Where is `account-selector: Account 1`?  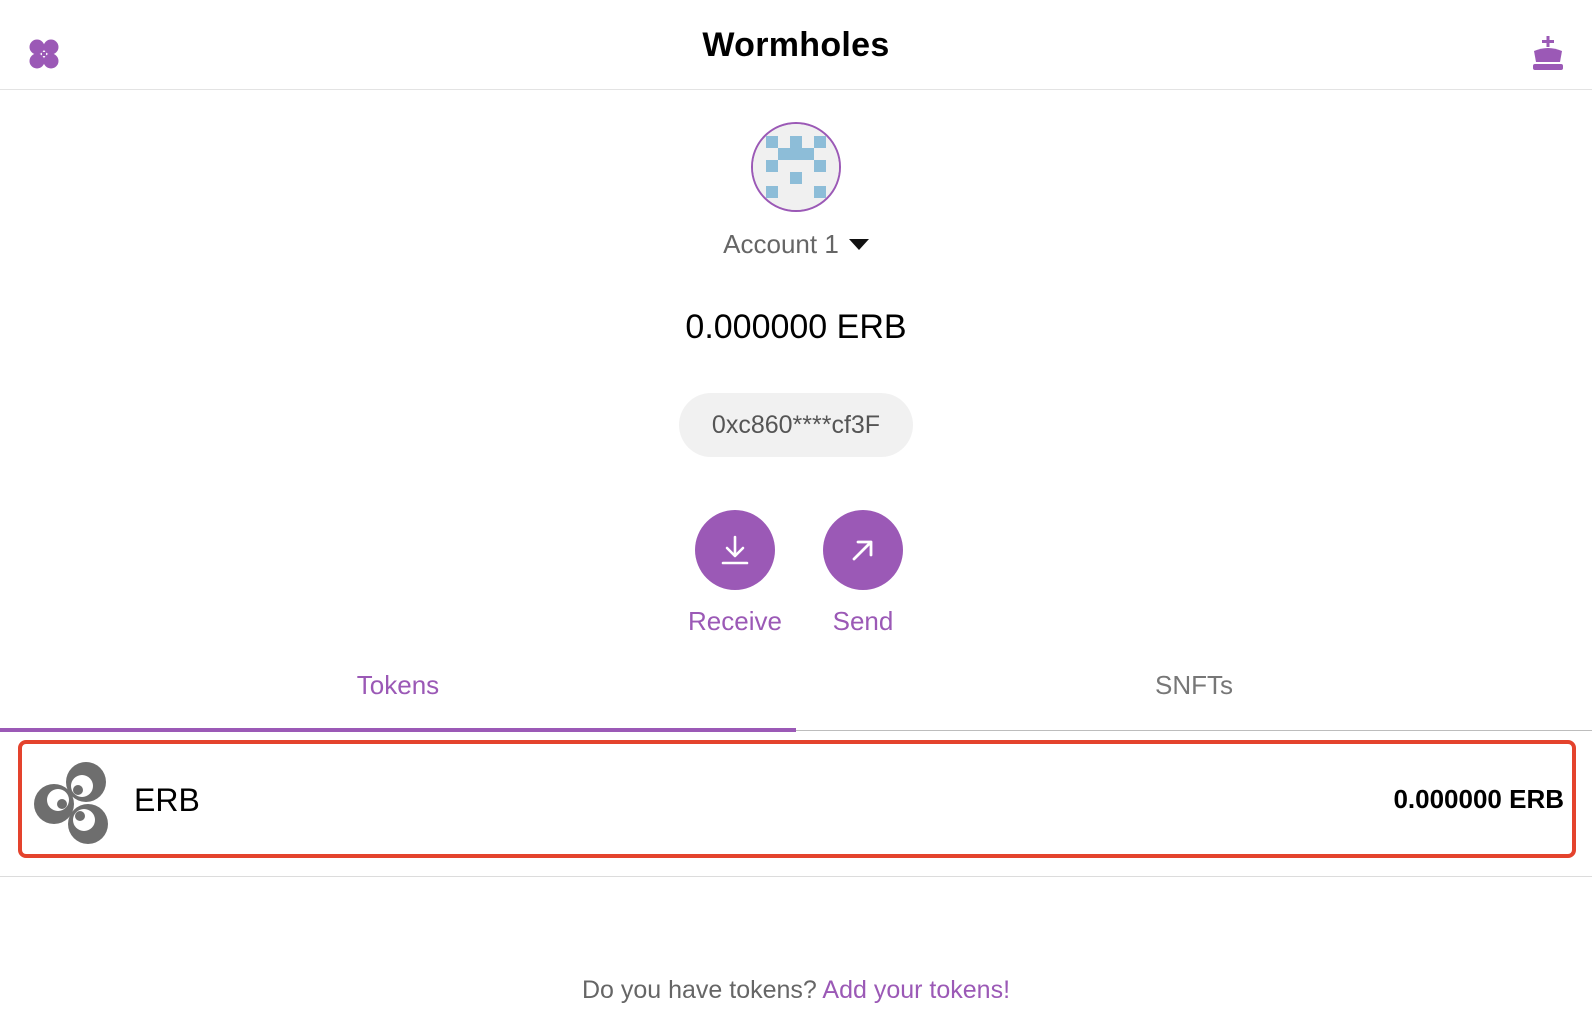 account-selector: Account 1 is located at coordinates (796, 244).